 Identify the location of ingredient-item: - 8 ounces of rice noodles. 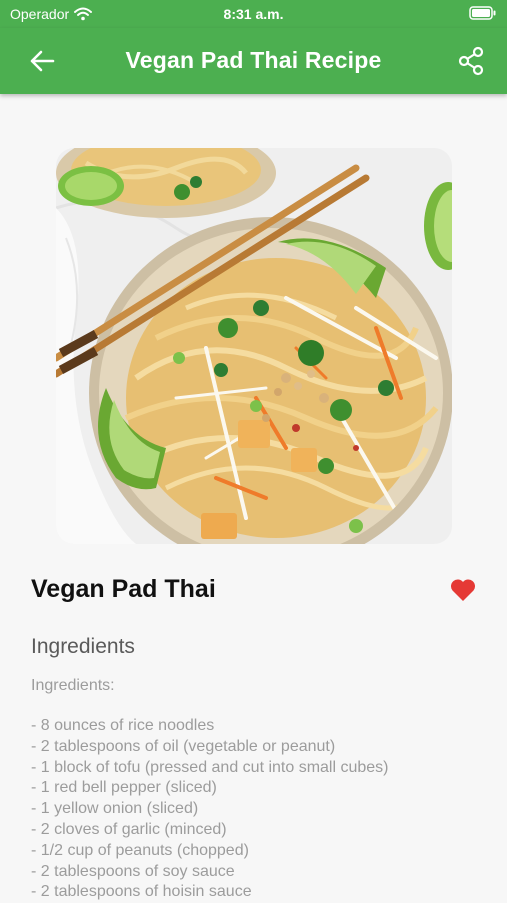
(123, 725).